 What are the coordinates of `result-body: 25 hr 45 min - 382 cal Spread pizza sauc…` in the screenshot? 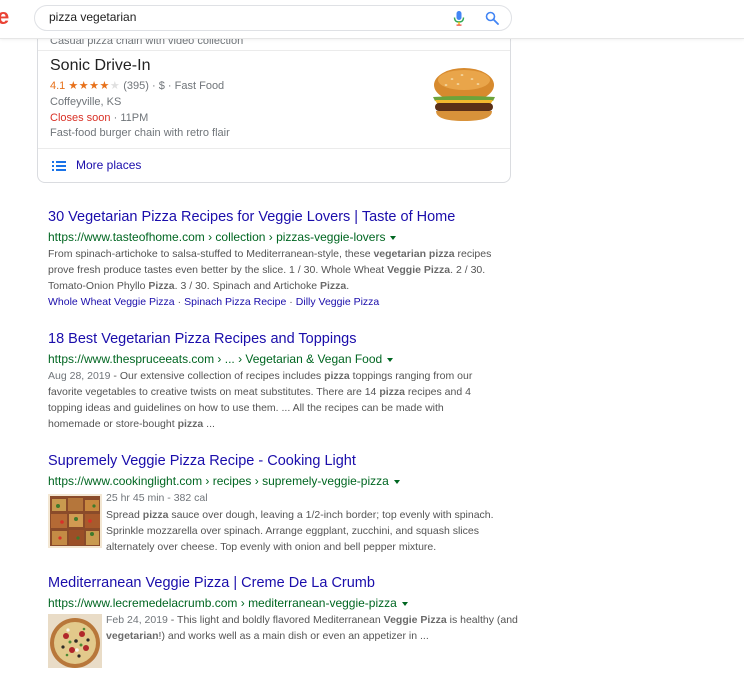 It's located at (316, 522).